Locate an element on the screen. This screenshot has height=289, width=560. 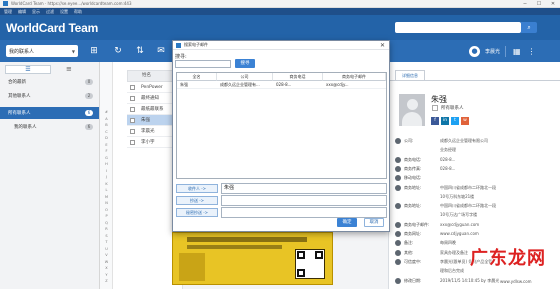
close-window-button: ✕ is located at coordinates (553, 4).